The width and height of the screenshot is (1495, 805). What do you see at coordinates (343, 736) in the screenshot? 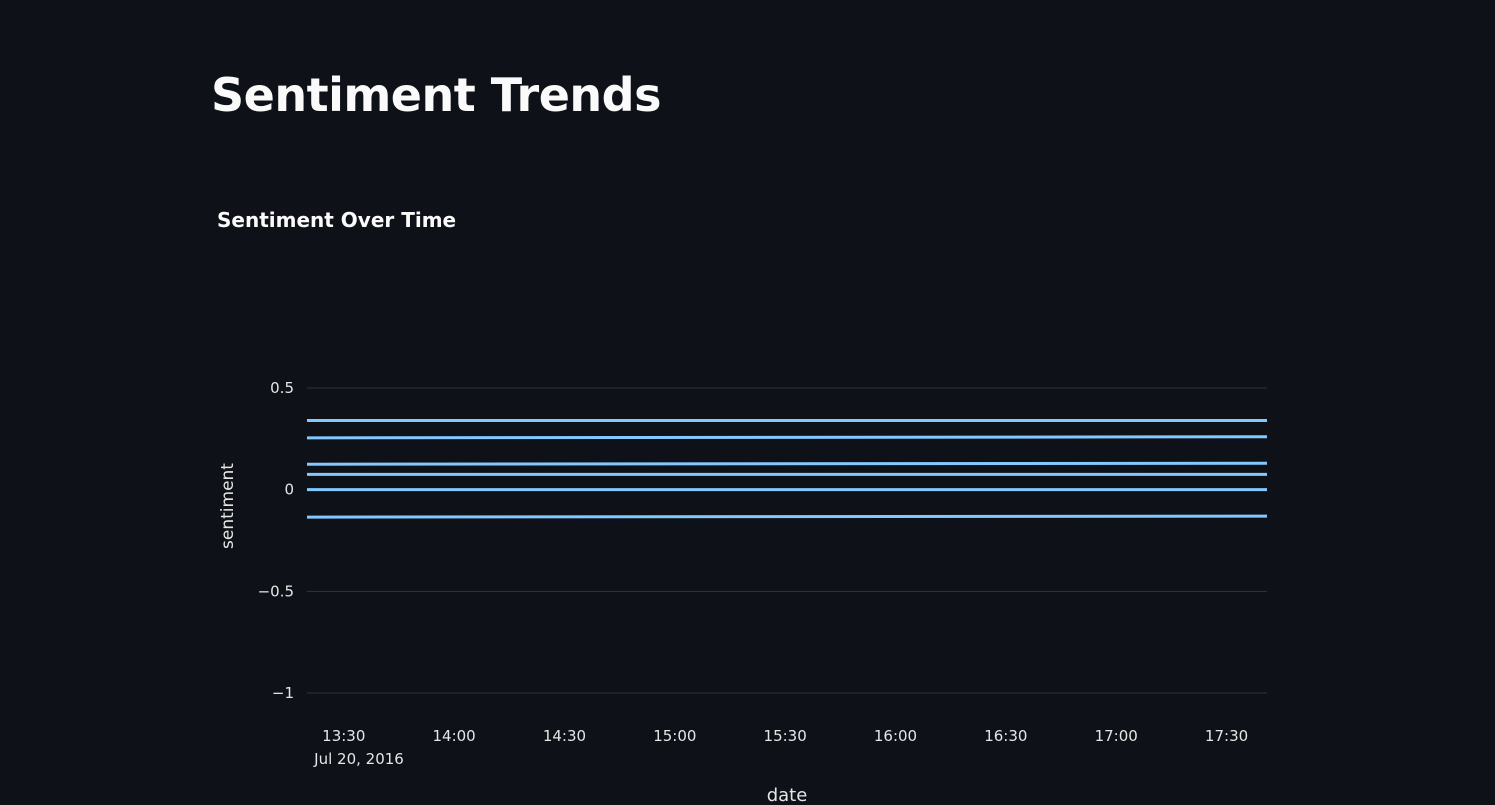
I see `x-tick-label: 13:30` at bounding box center [343, 736].